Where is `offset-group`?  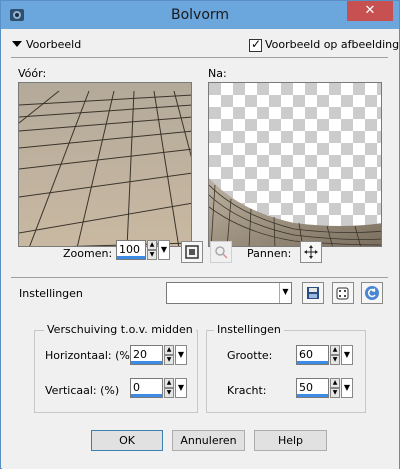
offset-group is located at coordinates (116, 371).